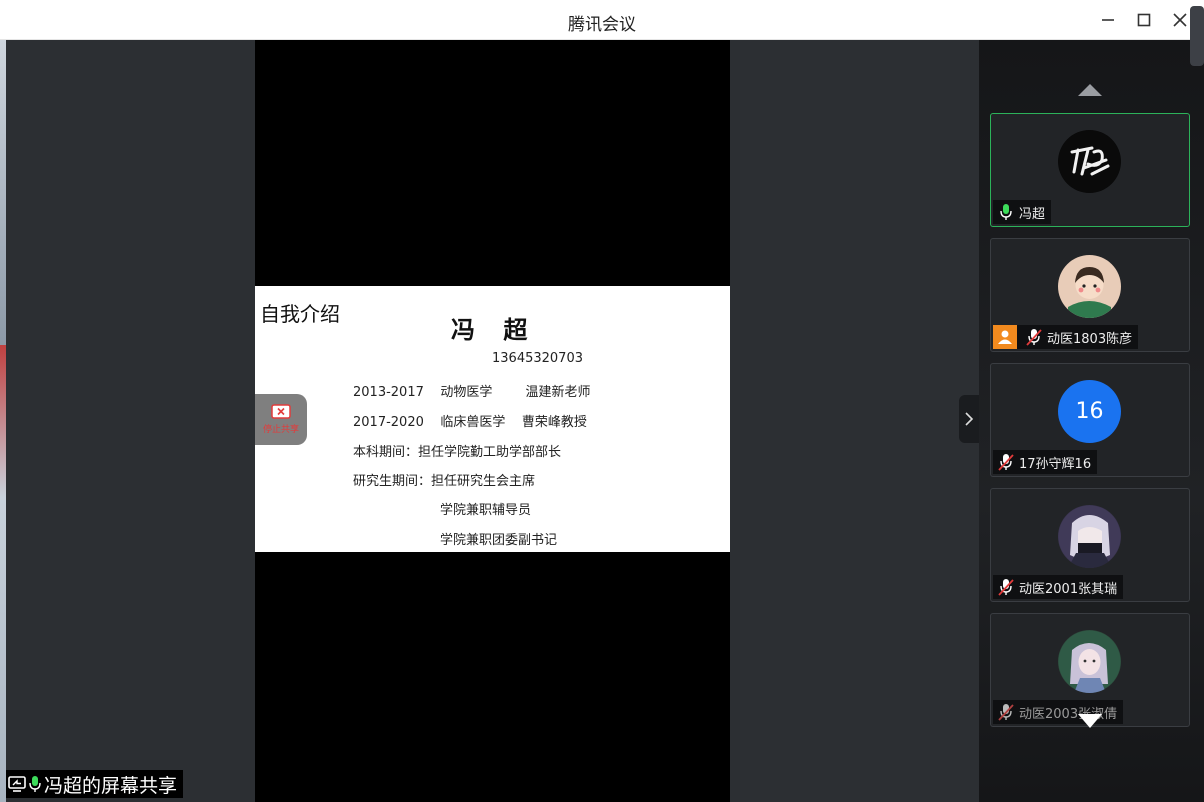 The width and height of the screenshot is (1204, 802). I want to click on participant-name: 17孙守辉16, so click(1055, 464).